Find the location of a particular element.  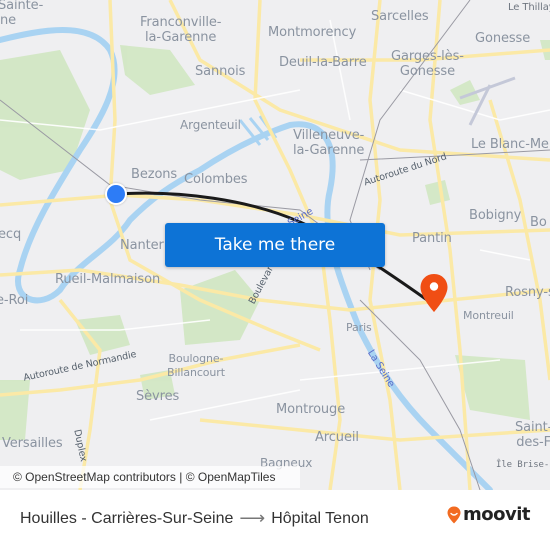

map-label-ile-brise: Île Brise-P is located at coordinates (523, 465).